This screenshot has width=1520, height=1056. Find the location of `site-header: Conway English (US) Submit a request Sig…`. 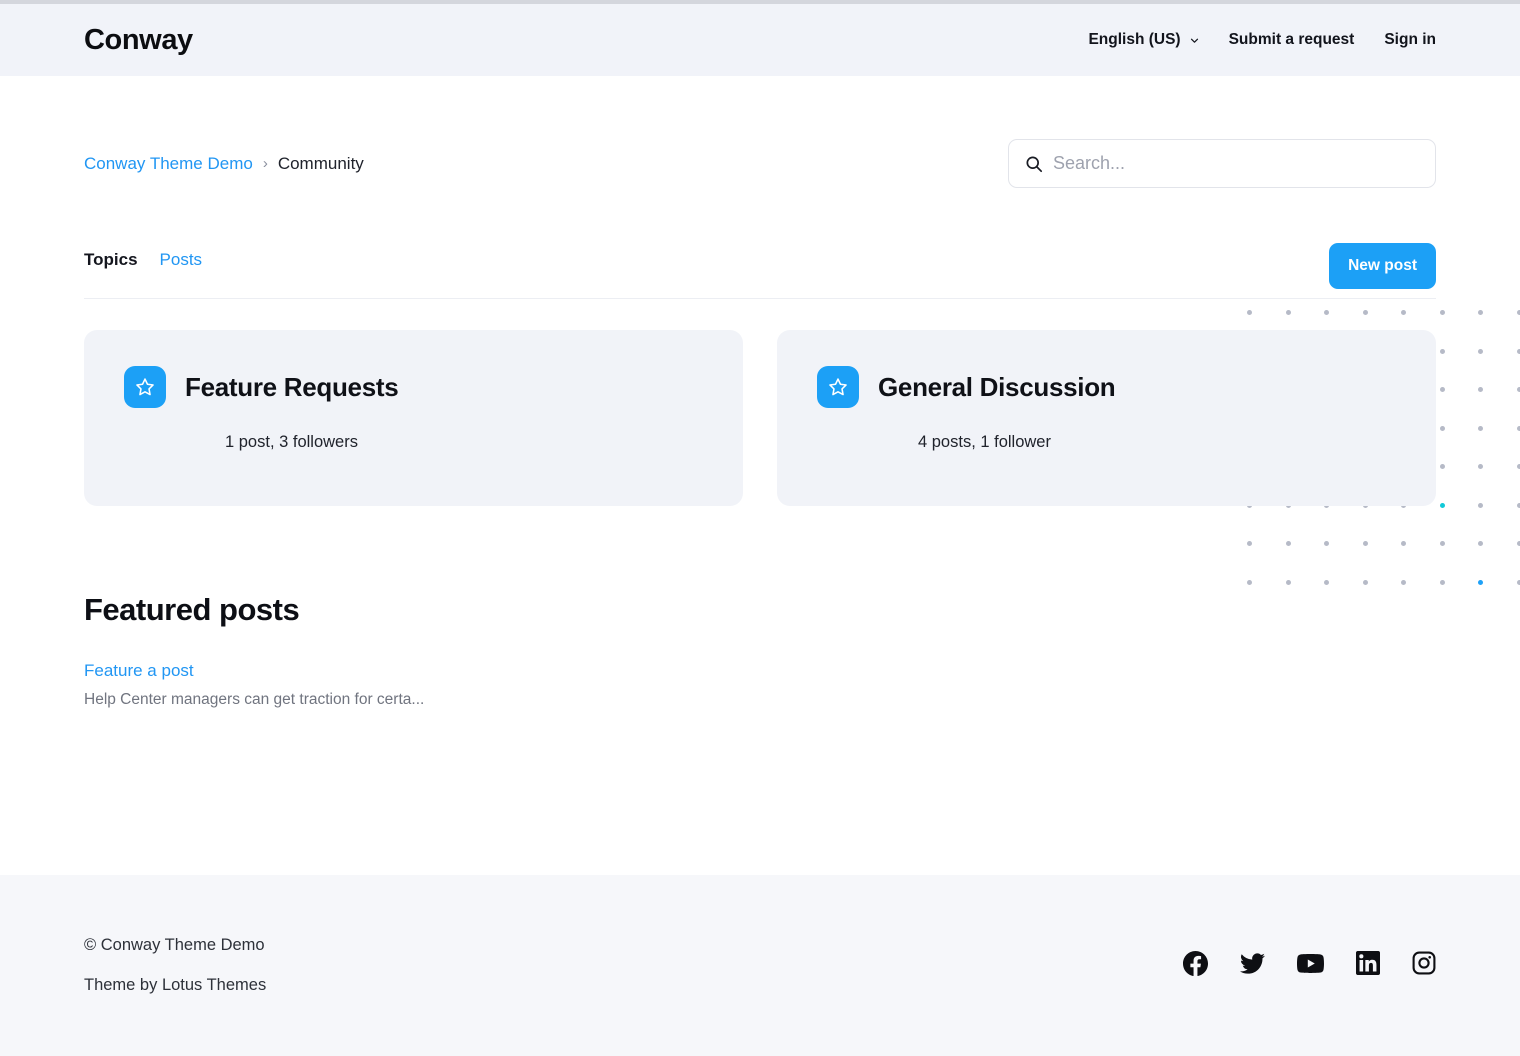

site-header: Conway English (US) Submit a request Sig… is located at coordinates (760, 40).